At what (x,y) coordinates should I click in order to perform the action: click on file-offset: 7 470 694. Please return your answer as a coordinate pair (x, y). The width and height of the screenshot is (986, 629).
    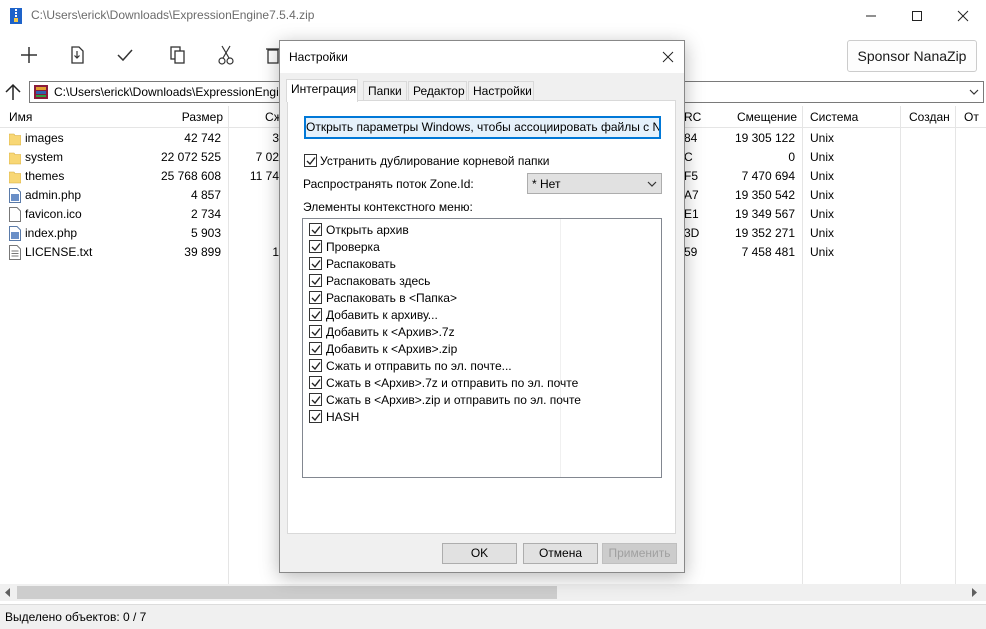
    Looking at the image, I should click on (768, 176).